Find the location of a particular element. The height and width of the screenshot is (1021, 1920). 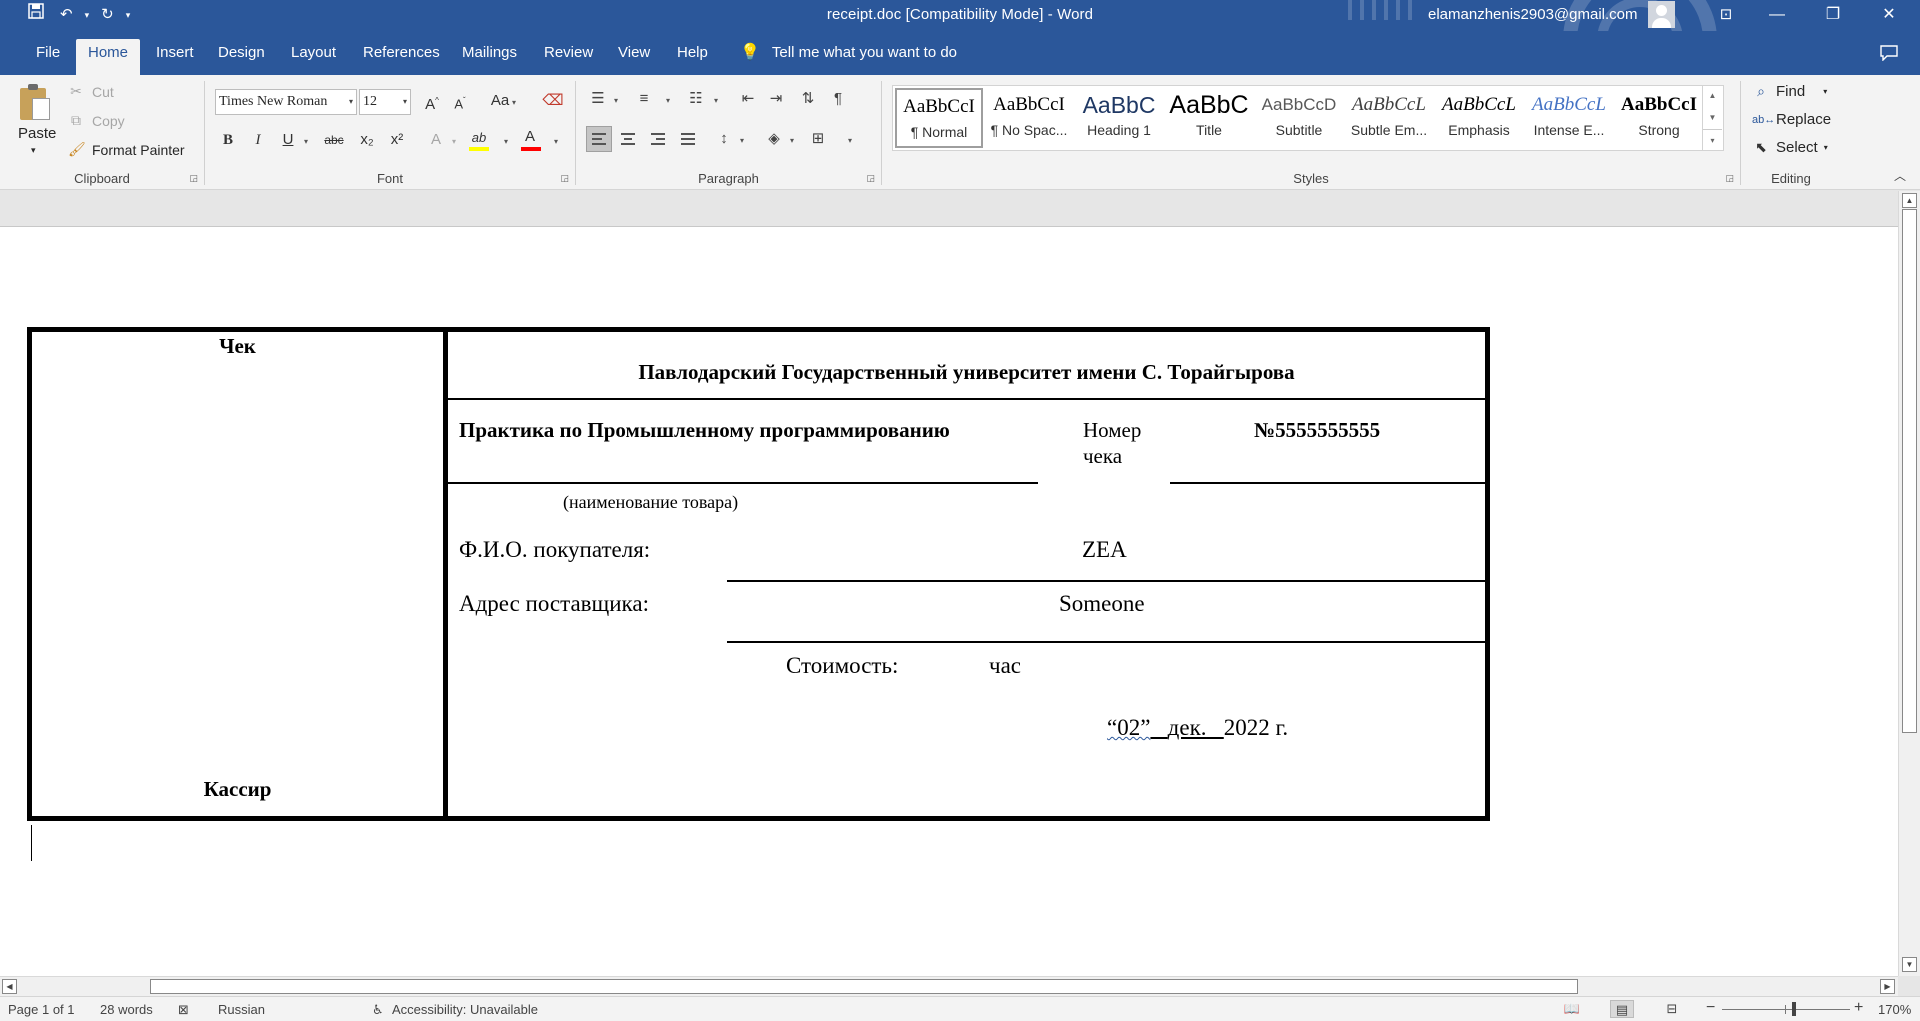

zoom-slider-center-tick is located at coordinates (1785, 1009).